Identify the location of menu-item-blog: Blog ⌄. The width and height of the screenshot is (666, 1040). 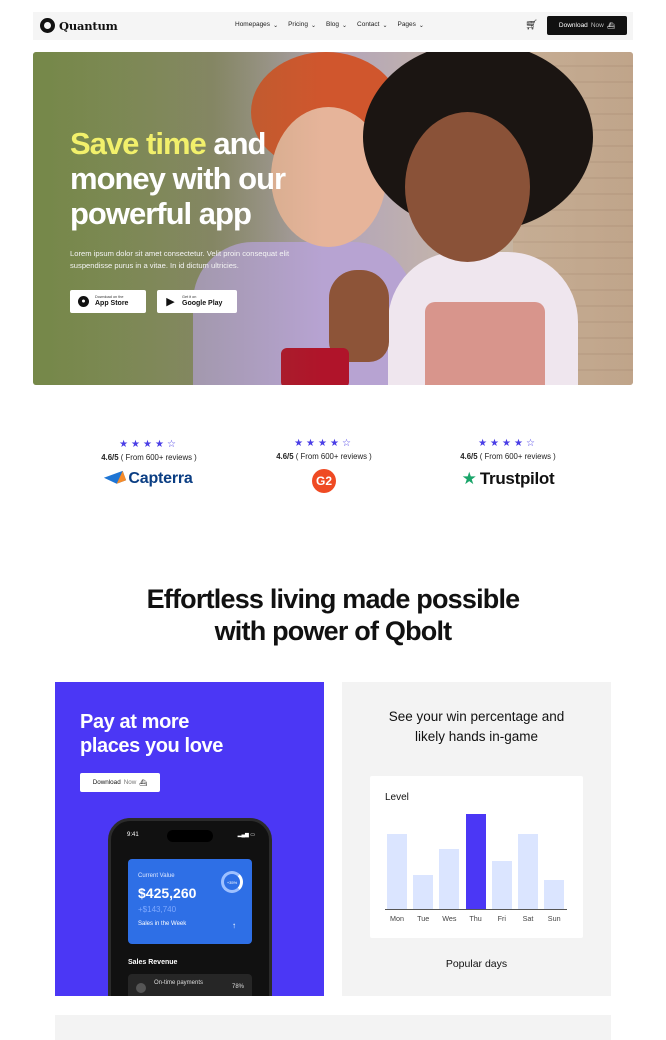
(337, 25).